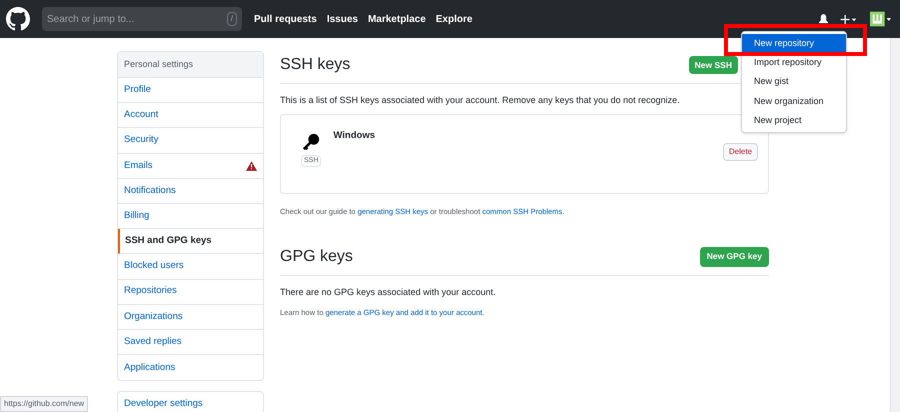 The width and height of the screenshot is (900, 412). What do you see at coordinates (142, 19) in the screenshot?
I see `search-field: Search or jump to... /` at bounding box center [142, 19].